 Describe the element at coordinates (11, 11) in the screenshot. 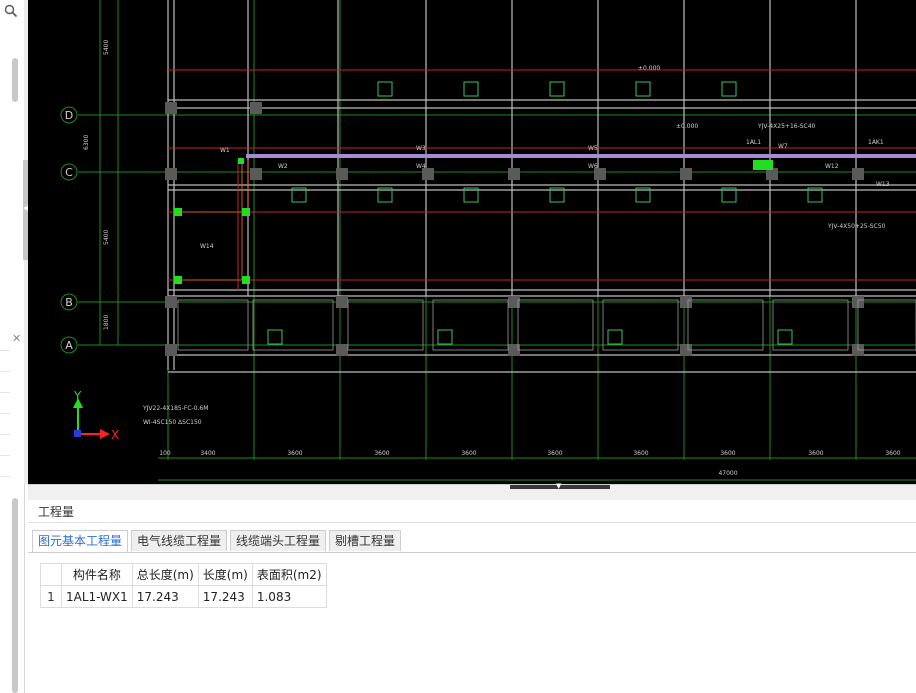

I see `search-icon` at that location.